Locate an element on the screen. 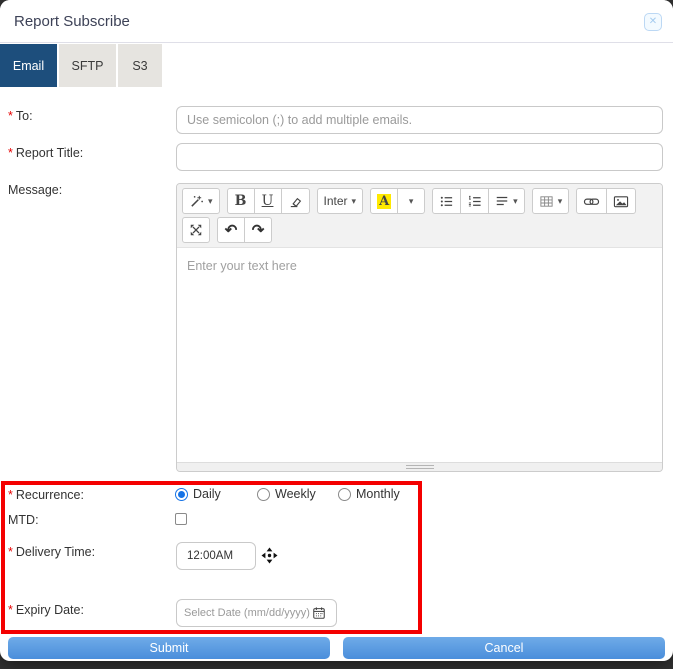  report-title-label: * Report Title: is located at coordinates (46, 153).